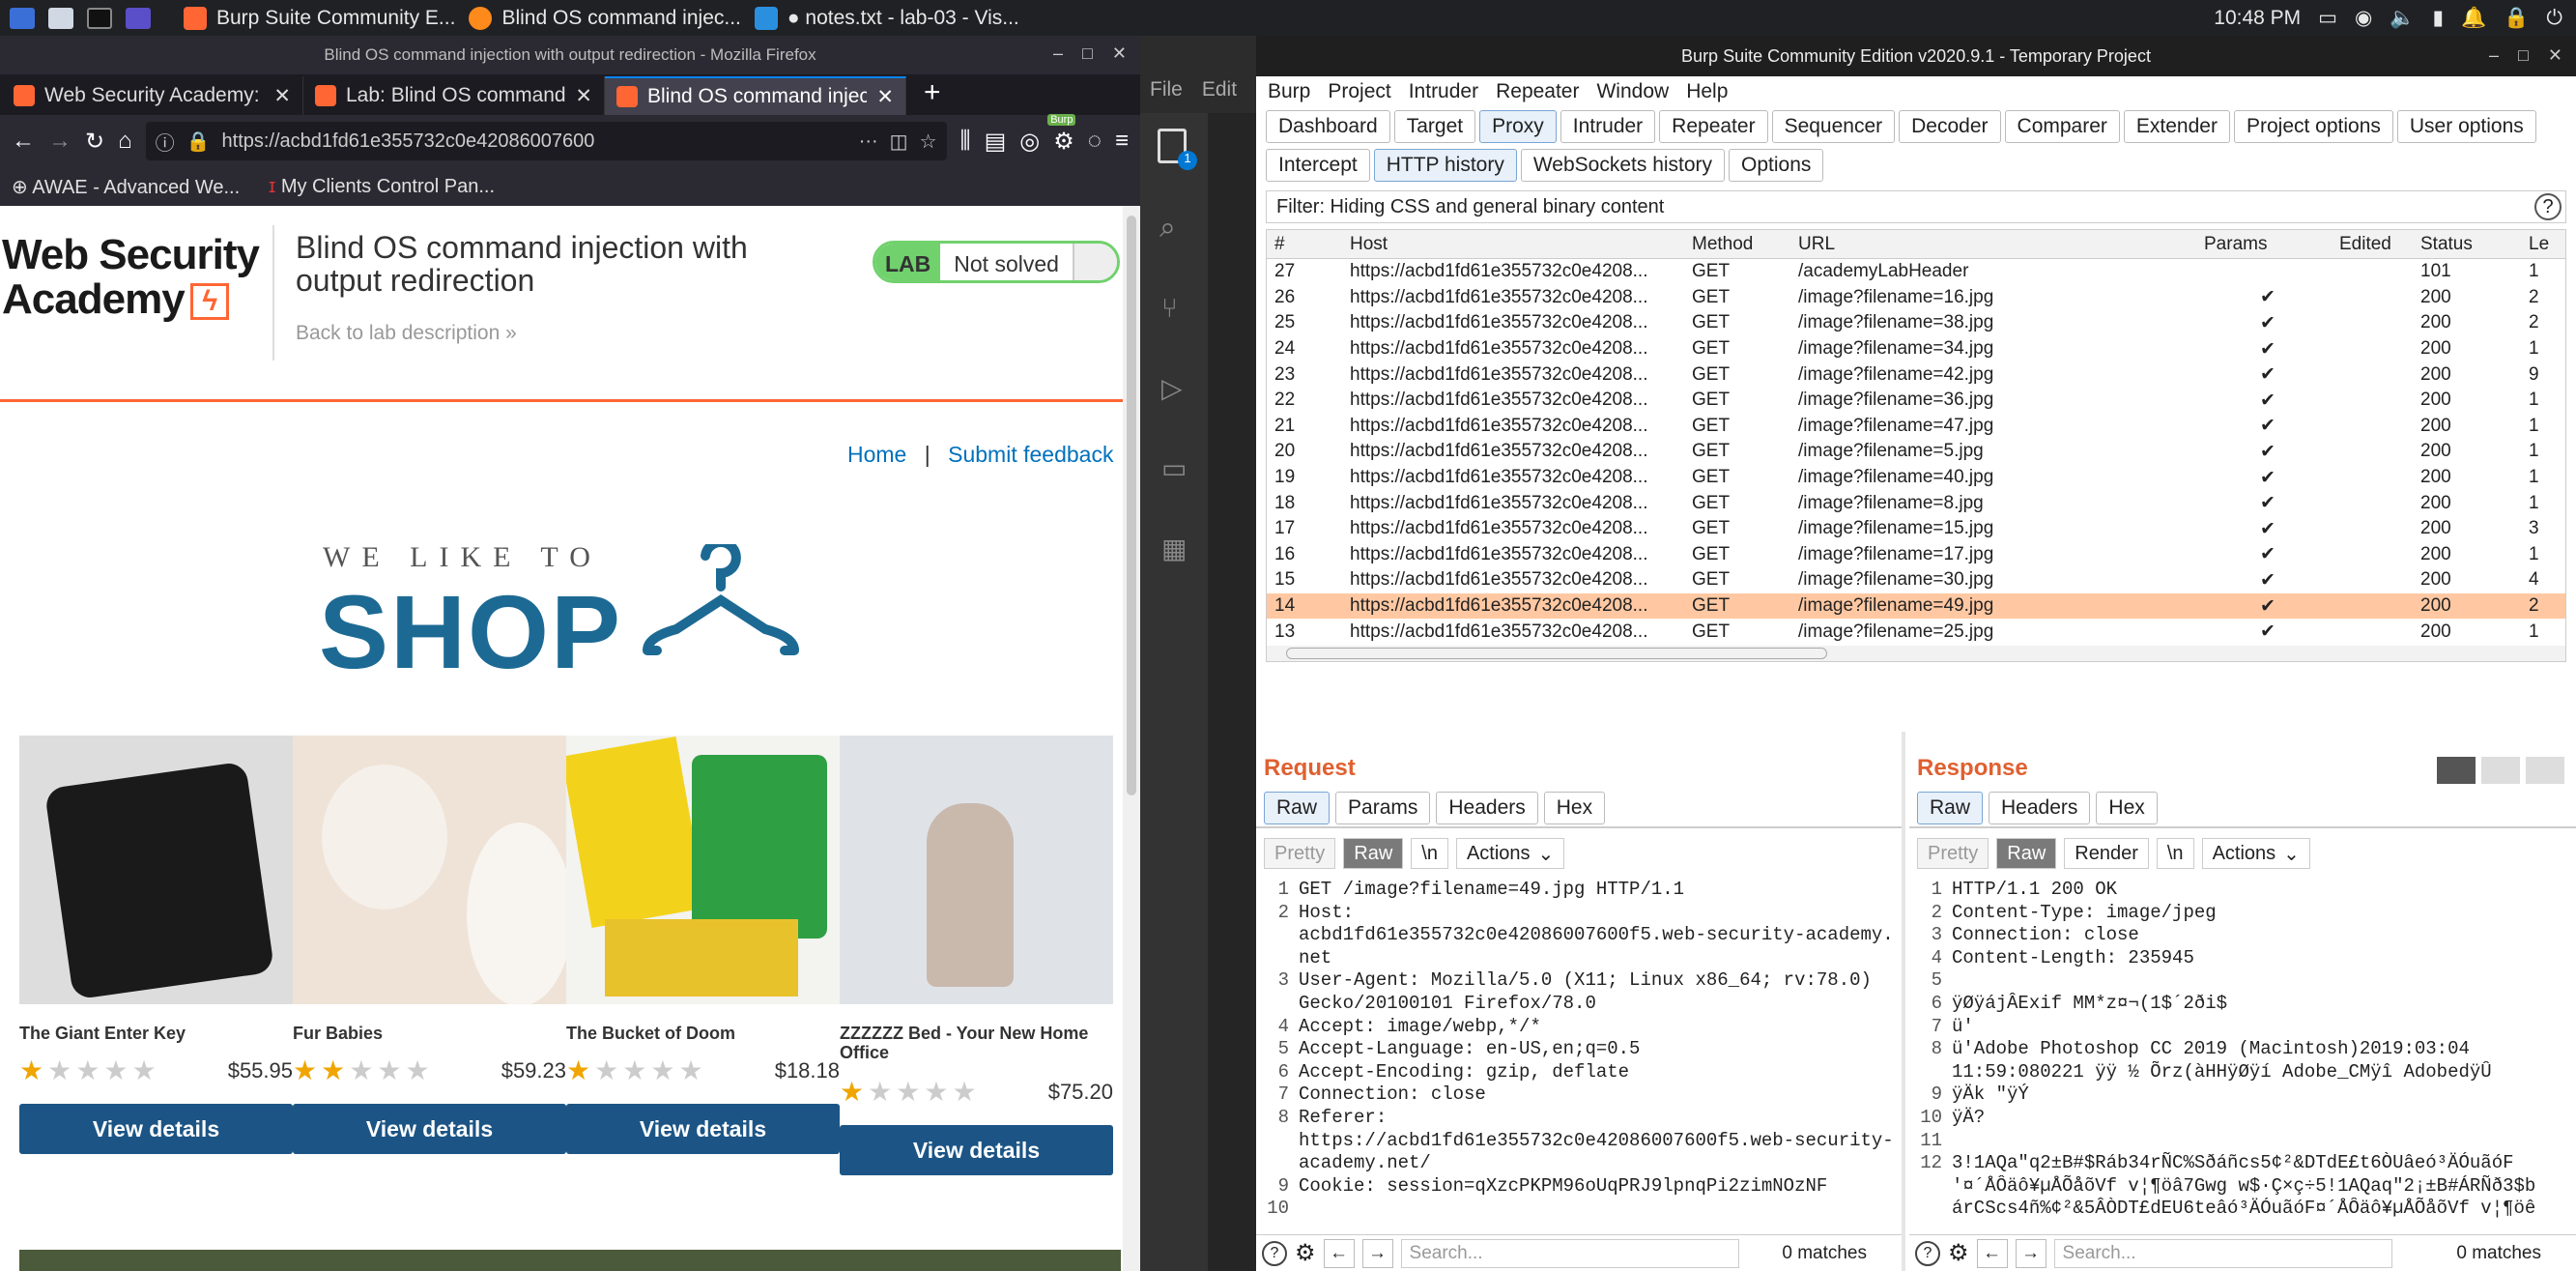 The height and width of the screenshot is (1271, 2576). What do you see at coordinates (2439, 18) in the screenshot?
I see `clipboard-icon: ▮` at bounding box center [2439, 18].